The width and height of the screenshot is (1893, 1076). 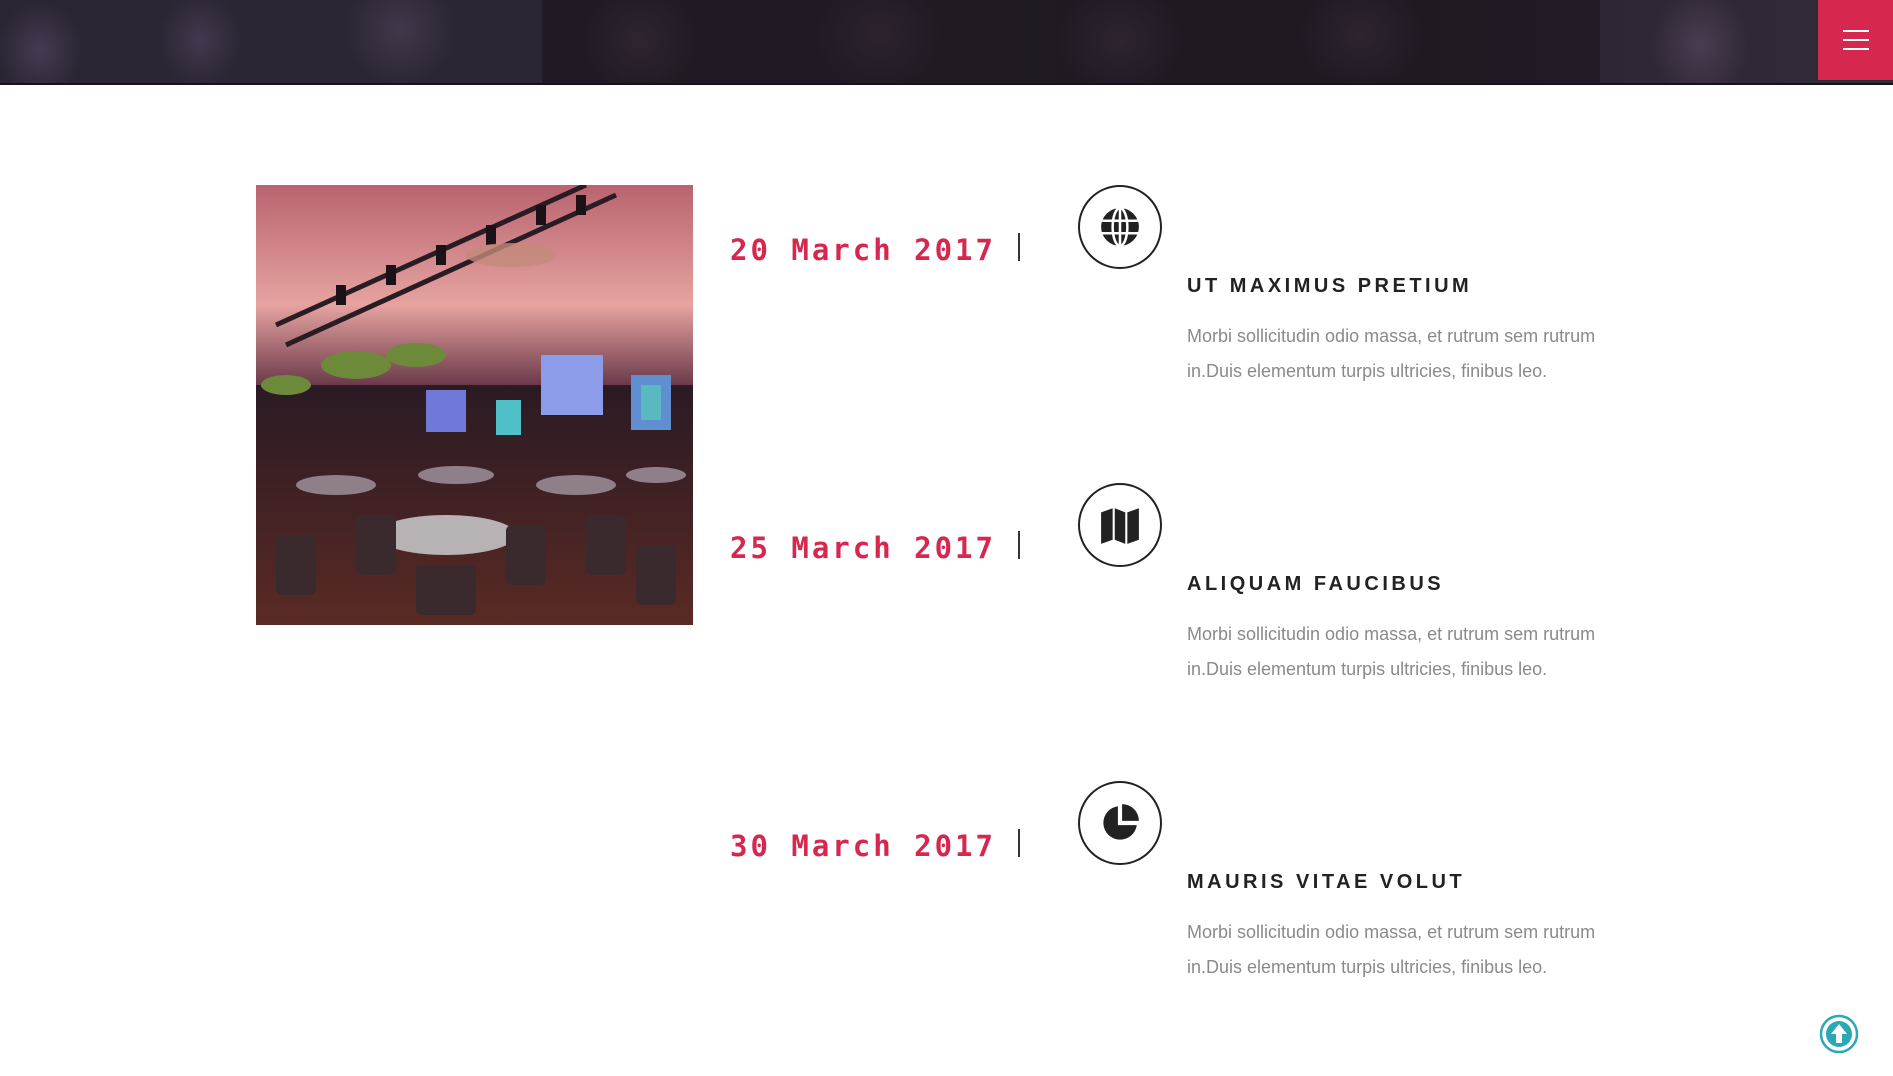 I want to click on pie-chart-icon, so click(x=1120, y=823).